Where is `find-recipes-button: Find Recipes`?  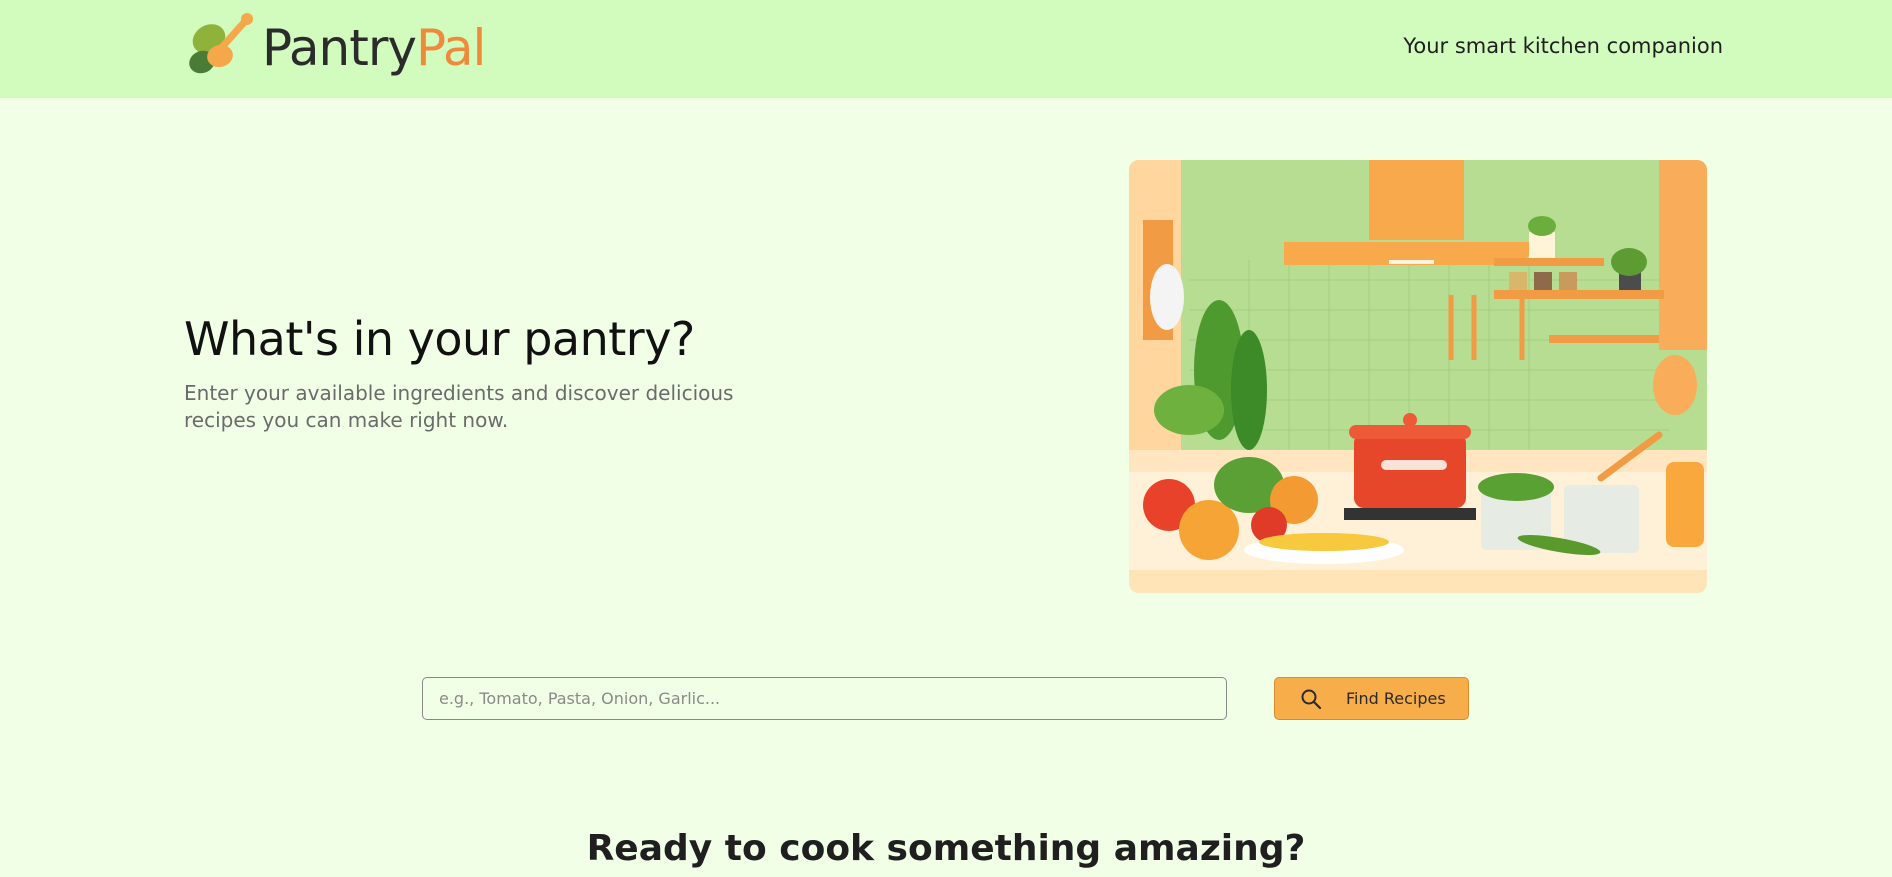 find-recipes-button: Find Recipes is located at coordinates (1371, 698).